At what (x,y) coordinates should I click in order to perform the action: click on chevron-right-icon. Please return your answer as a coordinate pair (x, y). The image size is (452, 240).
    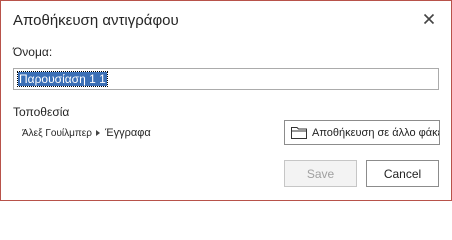
    Looking at the image, I should click on (97, 133).